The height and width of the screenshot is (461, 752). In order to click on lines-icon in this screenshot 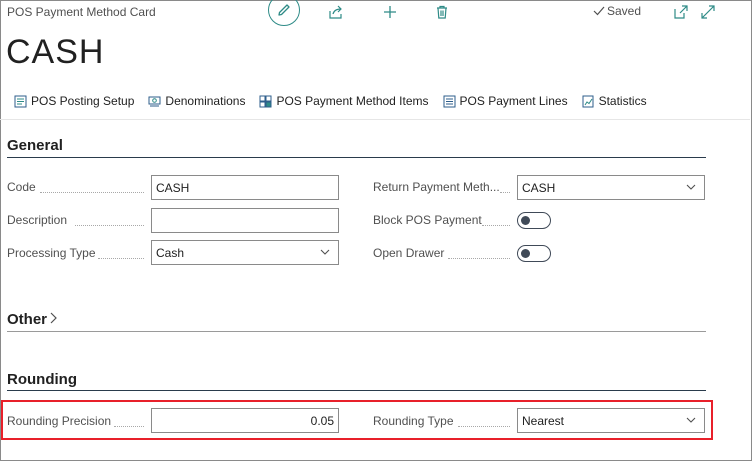, I will do `click(449, 101)`.